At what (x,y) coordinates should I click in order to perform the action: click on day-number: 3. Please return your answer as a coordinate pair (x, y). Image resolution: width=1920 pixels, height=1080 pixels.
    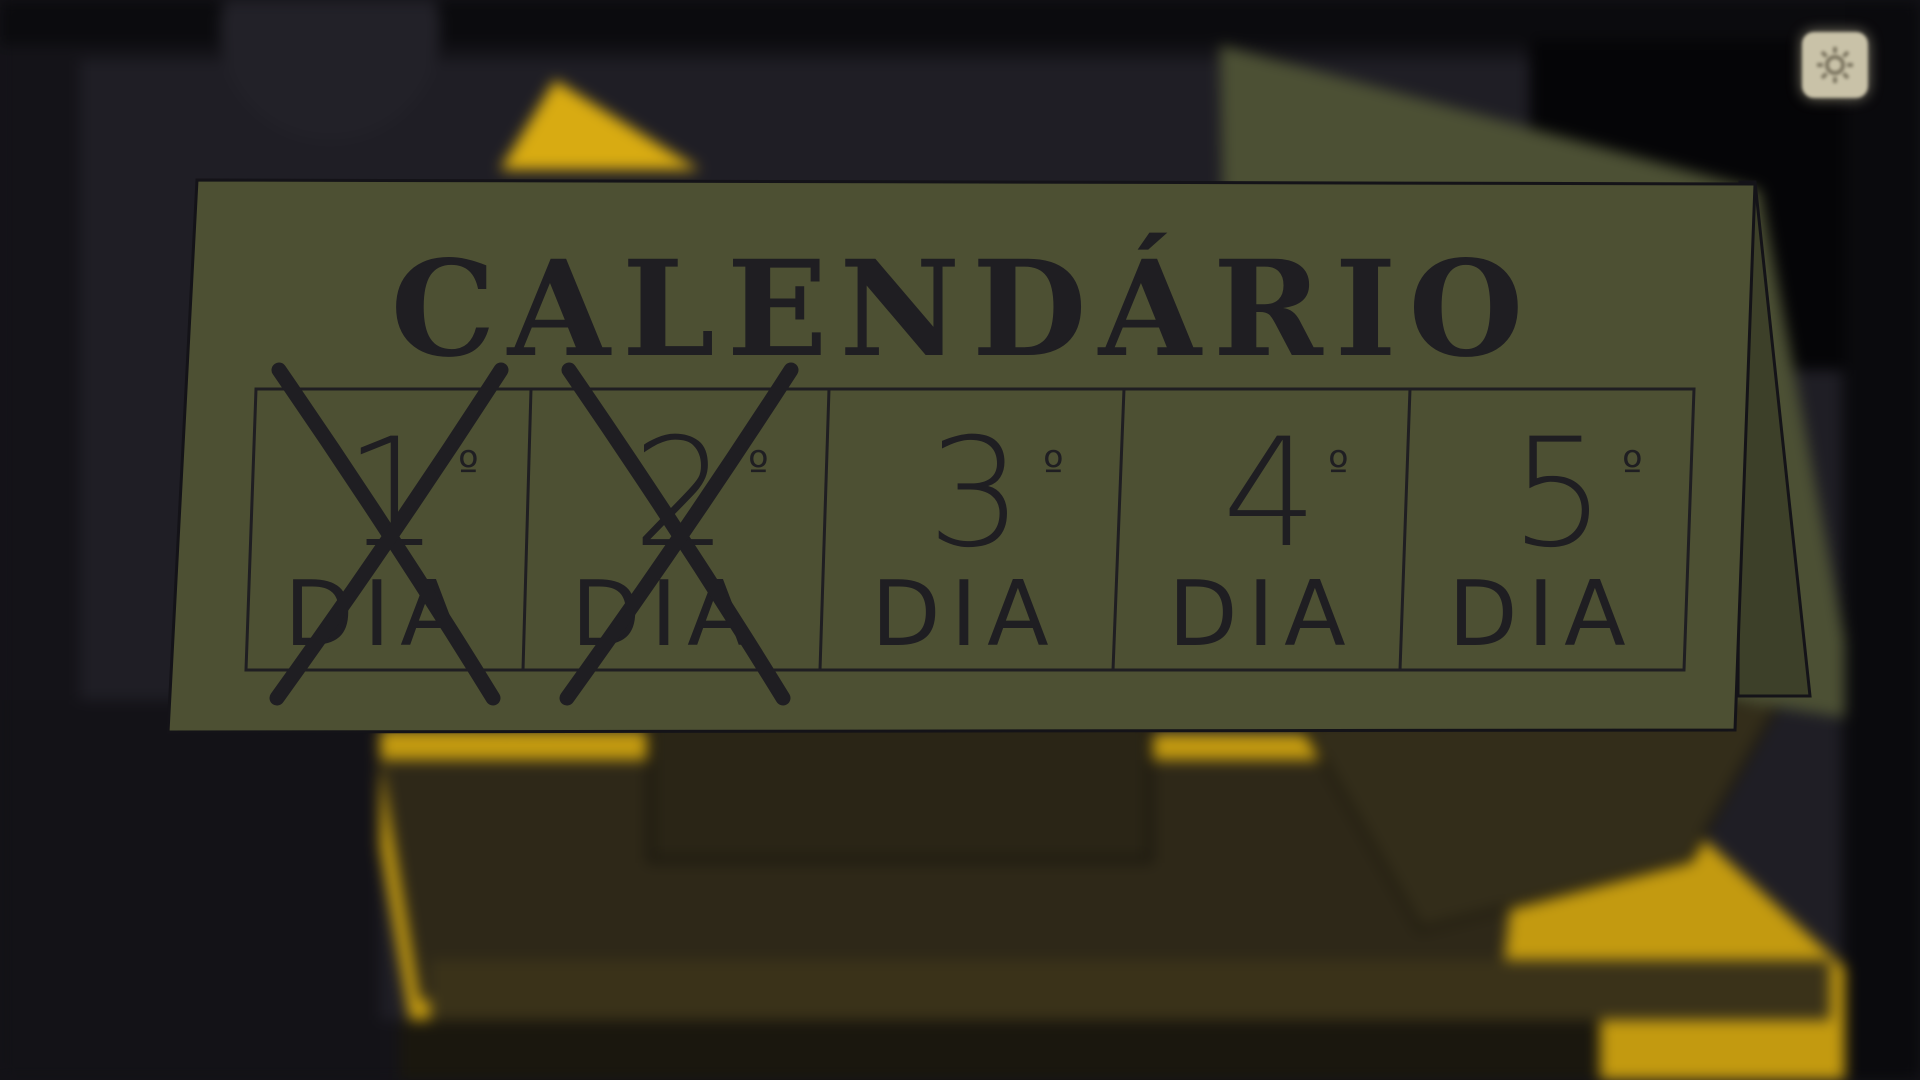
    Looking at the image, I should click on (974, 494).